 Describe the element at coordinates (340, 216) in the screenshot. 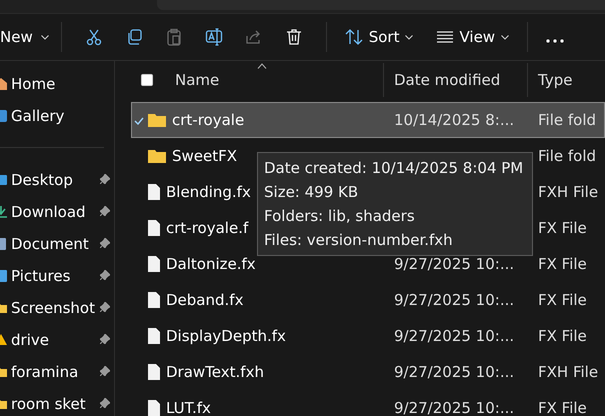

I see `tooltip-line: Folders: lib, shaders` at that location.